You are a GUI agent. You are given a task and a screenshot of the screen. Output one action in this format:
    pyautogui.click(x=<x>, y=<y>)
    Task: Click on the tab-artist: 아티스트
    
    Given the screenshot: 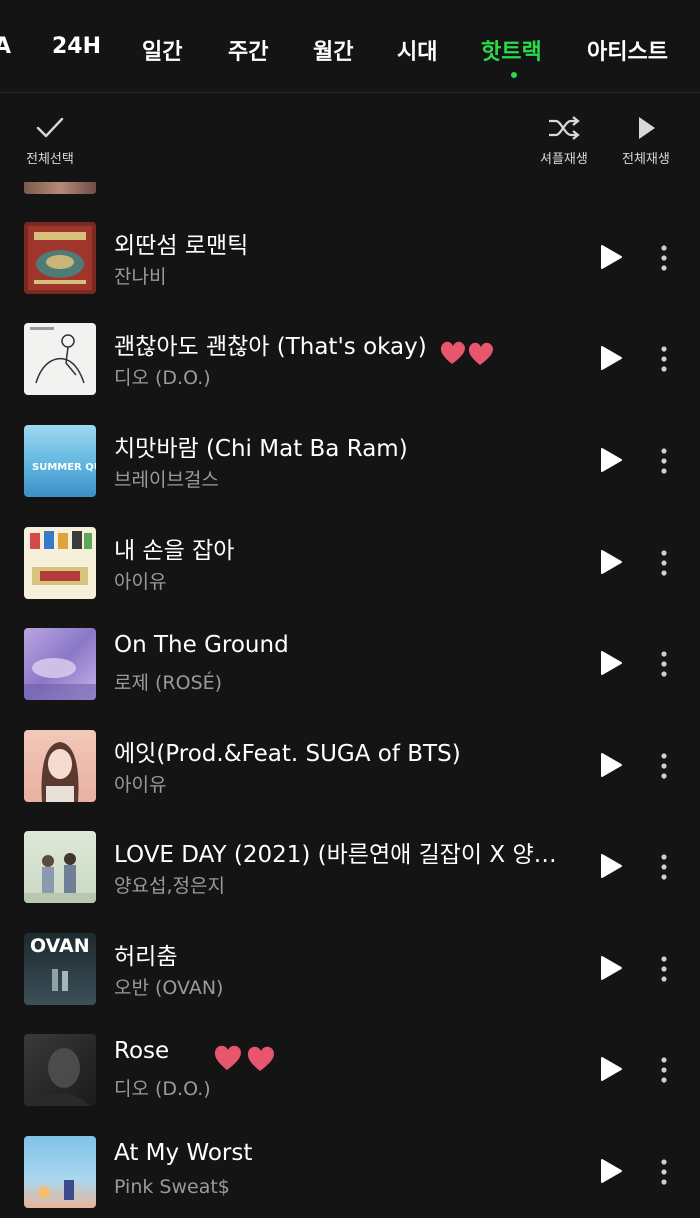 What is the action you would take?
    pyautogui.click(x=627, y=50)
    